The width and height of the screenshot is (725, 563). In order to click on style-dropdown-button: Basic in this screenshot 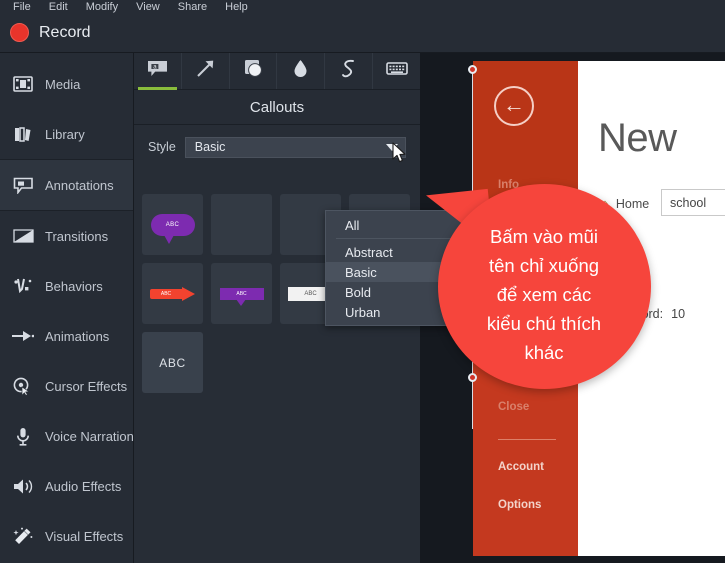, I will do `click(295, 147)`.